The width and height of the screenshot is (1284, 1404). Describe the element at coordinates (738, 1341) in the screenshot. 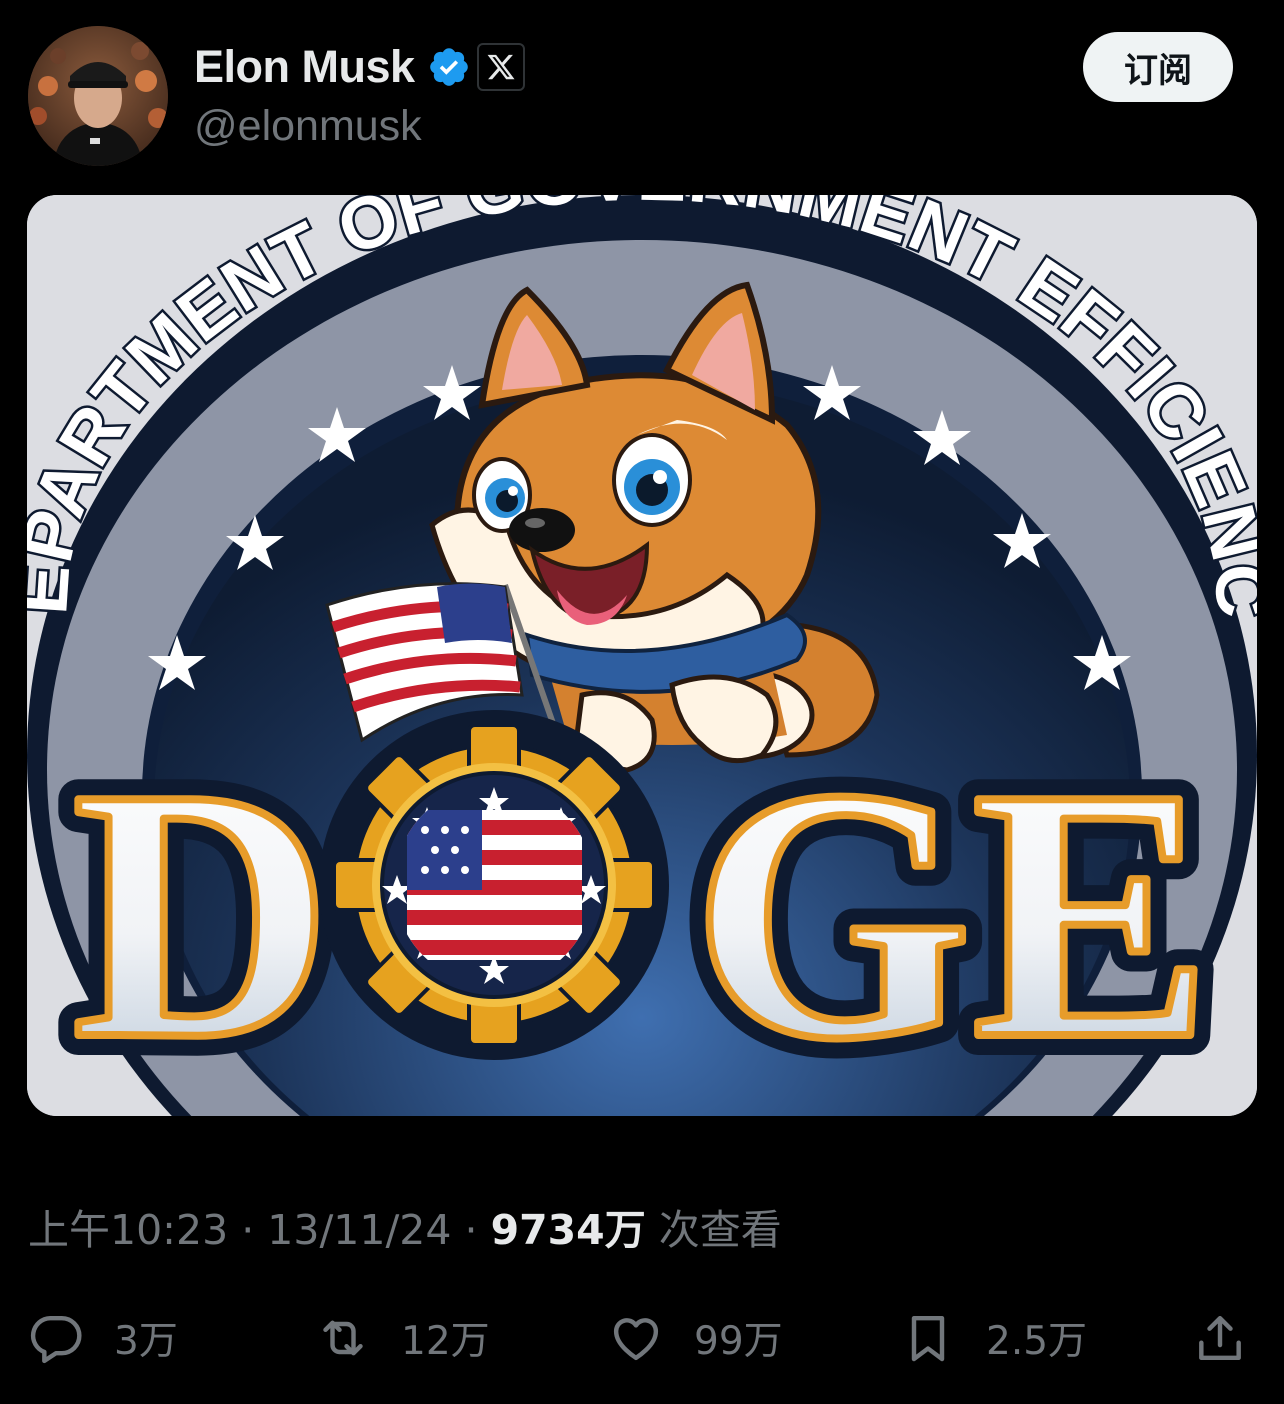

I see `like-count: 99万` at that location.